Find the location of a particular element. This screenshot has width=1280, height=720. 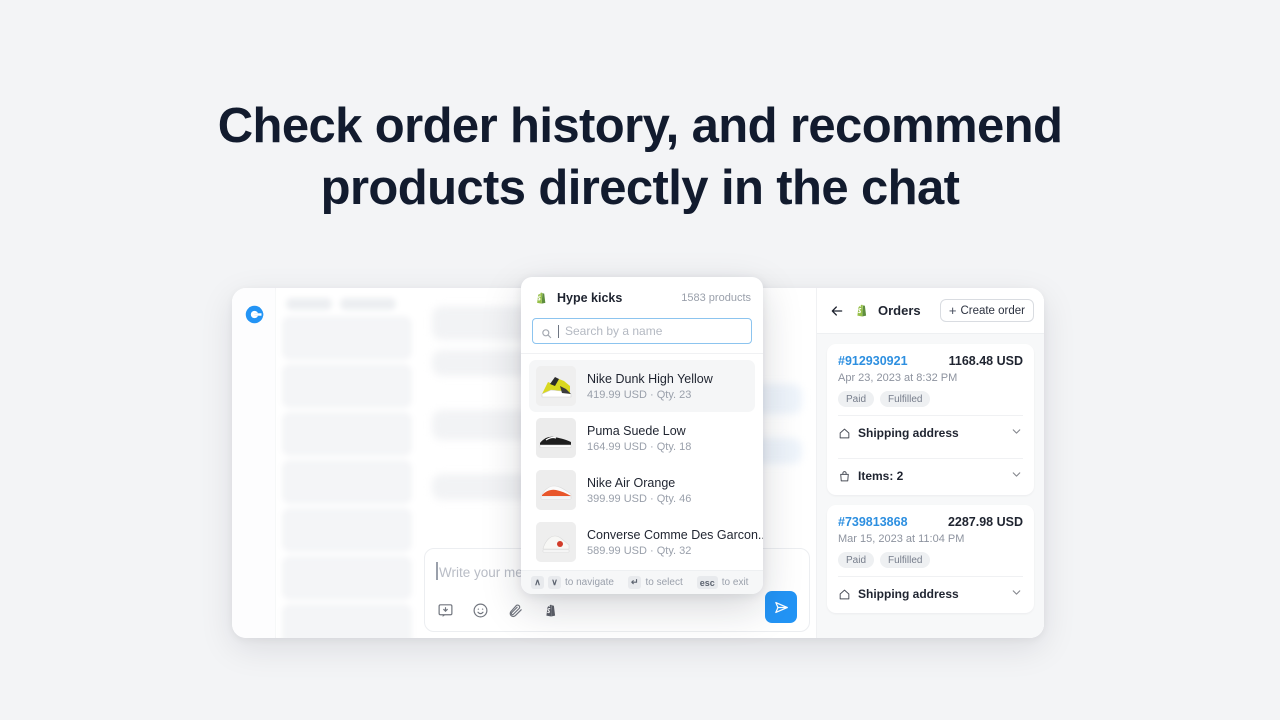

headline-line-2: products directly in the chat is located at coordinates (640, 188).